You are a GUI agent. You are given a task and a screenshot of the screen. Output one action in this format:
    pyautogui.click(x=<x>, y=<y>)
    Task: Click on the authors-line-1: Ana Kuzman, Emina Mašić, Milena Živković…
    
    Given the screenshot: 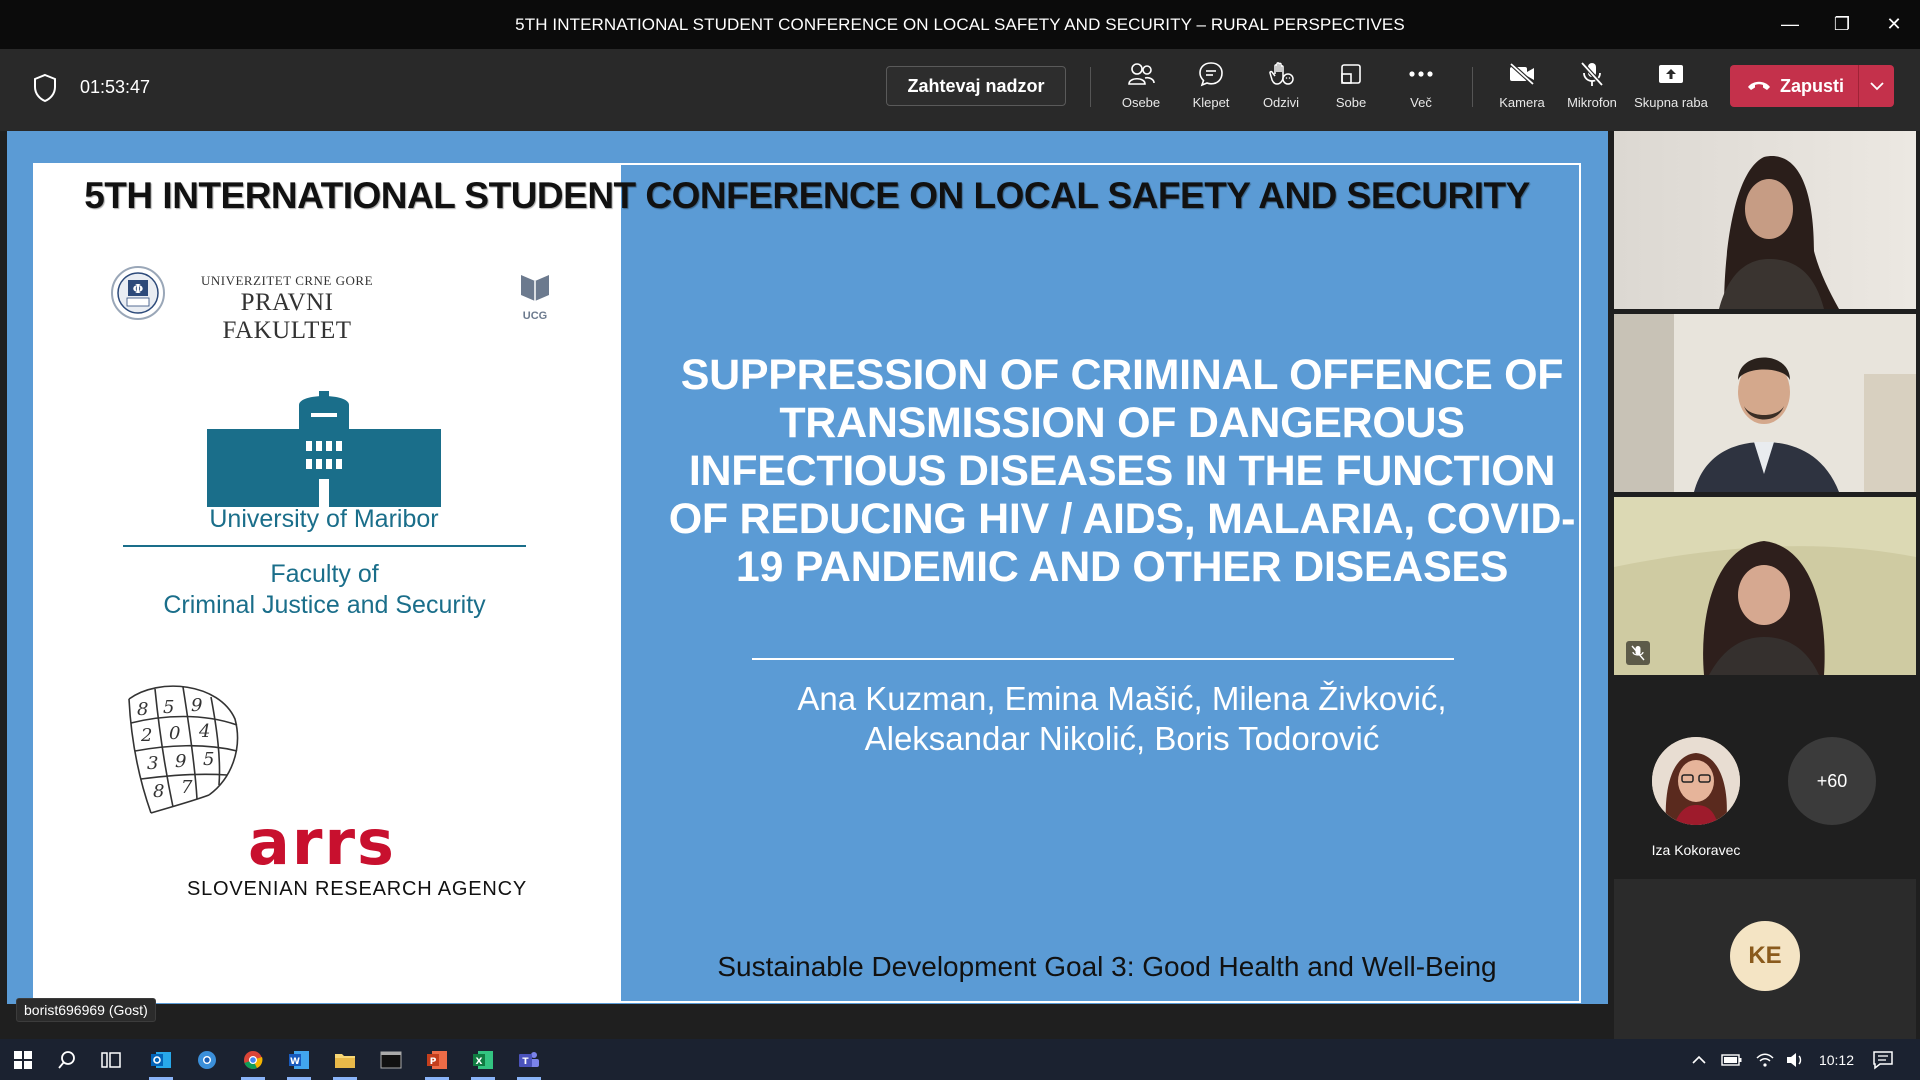 What is the action you would take?
    pyautogui.click(x=1122, y=698)
    